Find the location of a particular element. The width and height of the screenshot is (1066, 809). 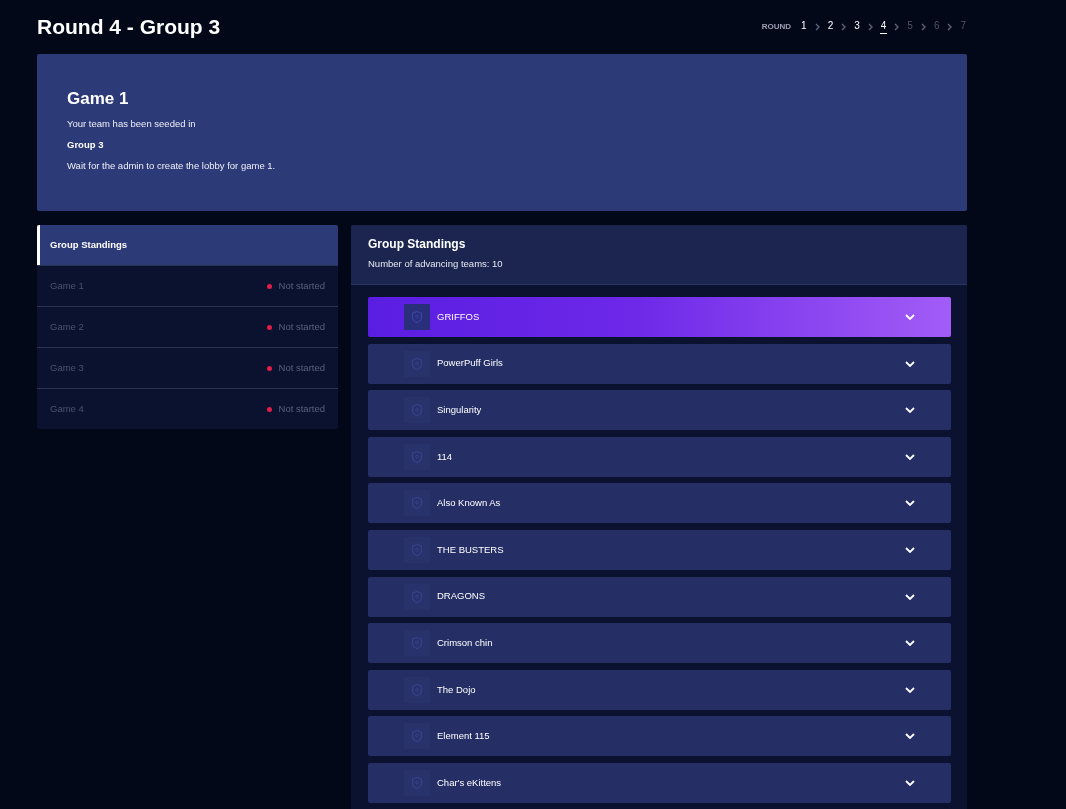

sidebar-tab: Group Standings is located at coordinates (187, 245).